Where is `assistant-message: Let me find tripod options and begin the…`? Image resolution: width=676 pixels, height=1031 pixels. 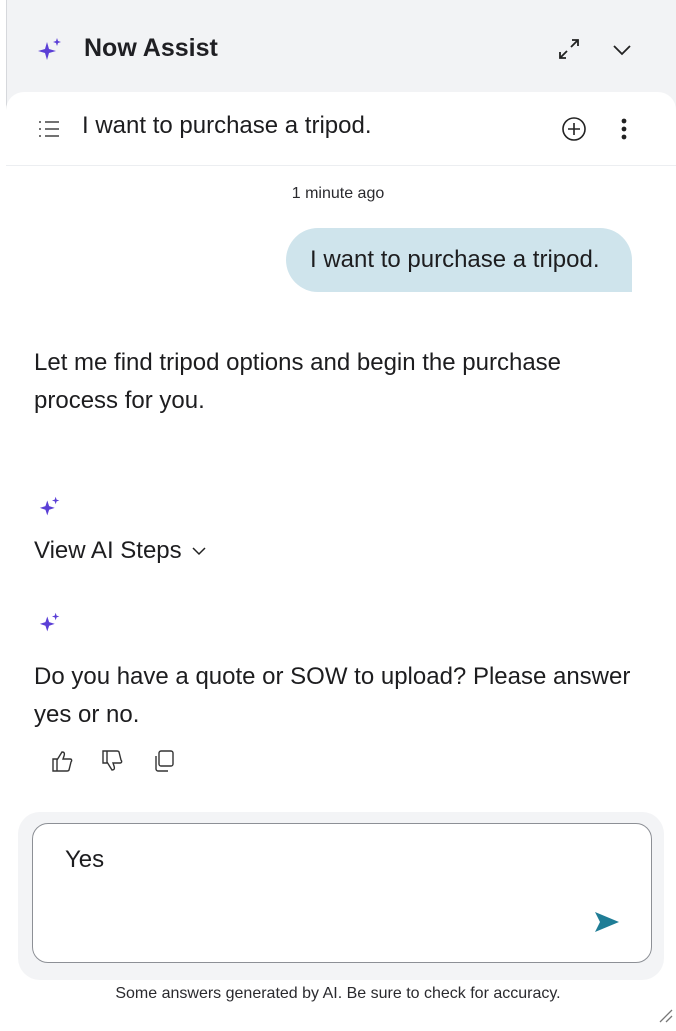 assistant-message: Let me find tripod options and begin the… is located at coordinates (298, 381).